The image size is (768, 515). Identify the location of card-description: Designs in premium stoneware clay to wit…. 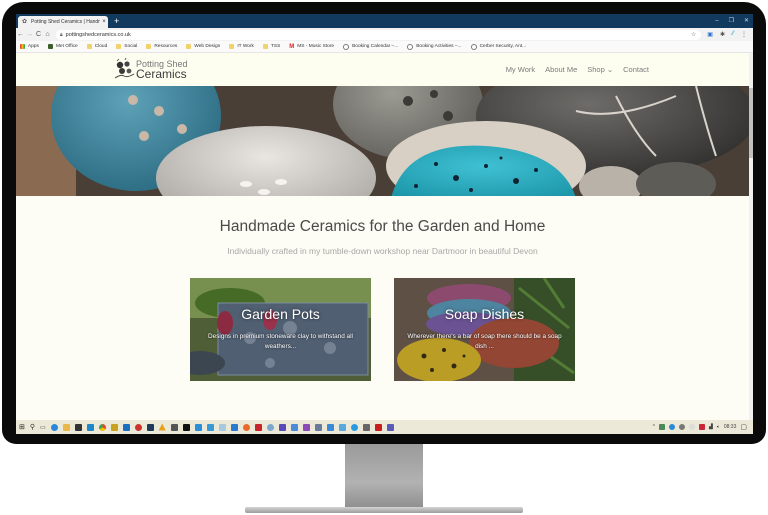
(280, 341).